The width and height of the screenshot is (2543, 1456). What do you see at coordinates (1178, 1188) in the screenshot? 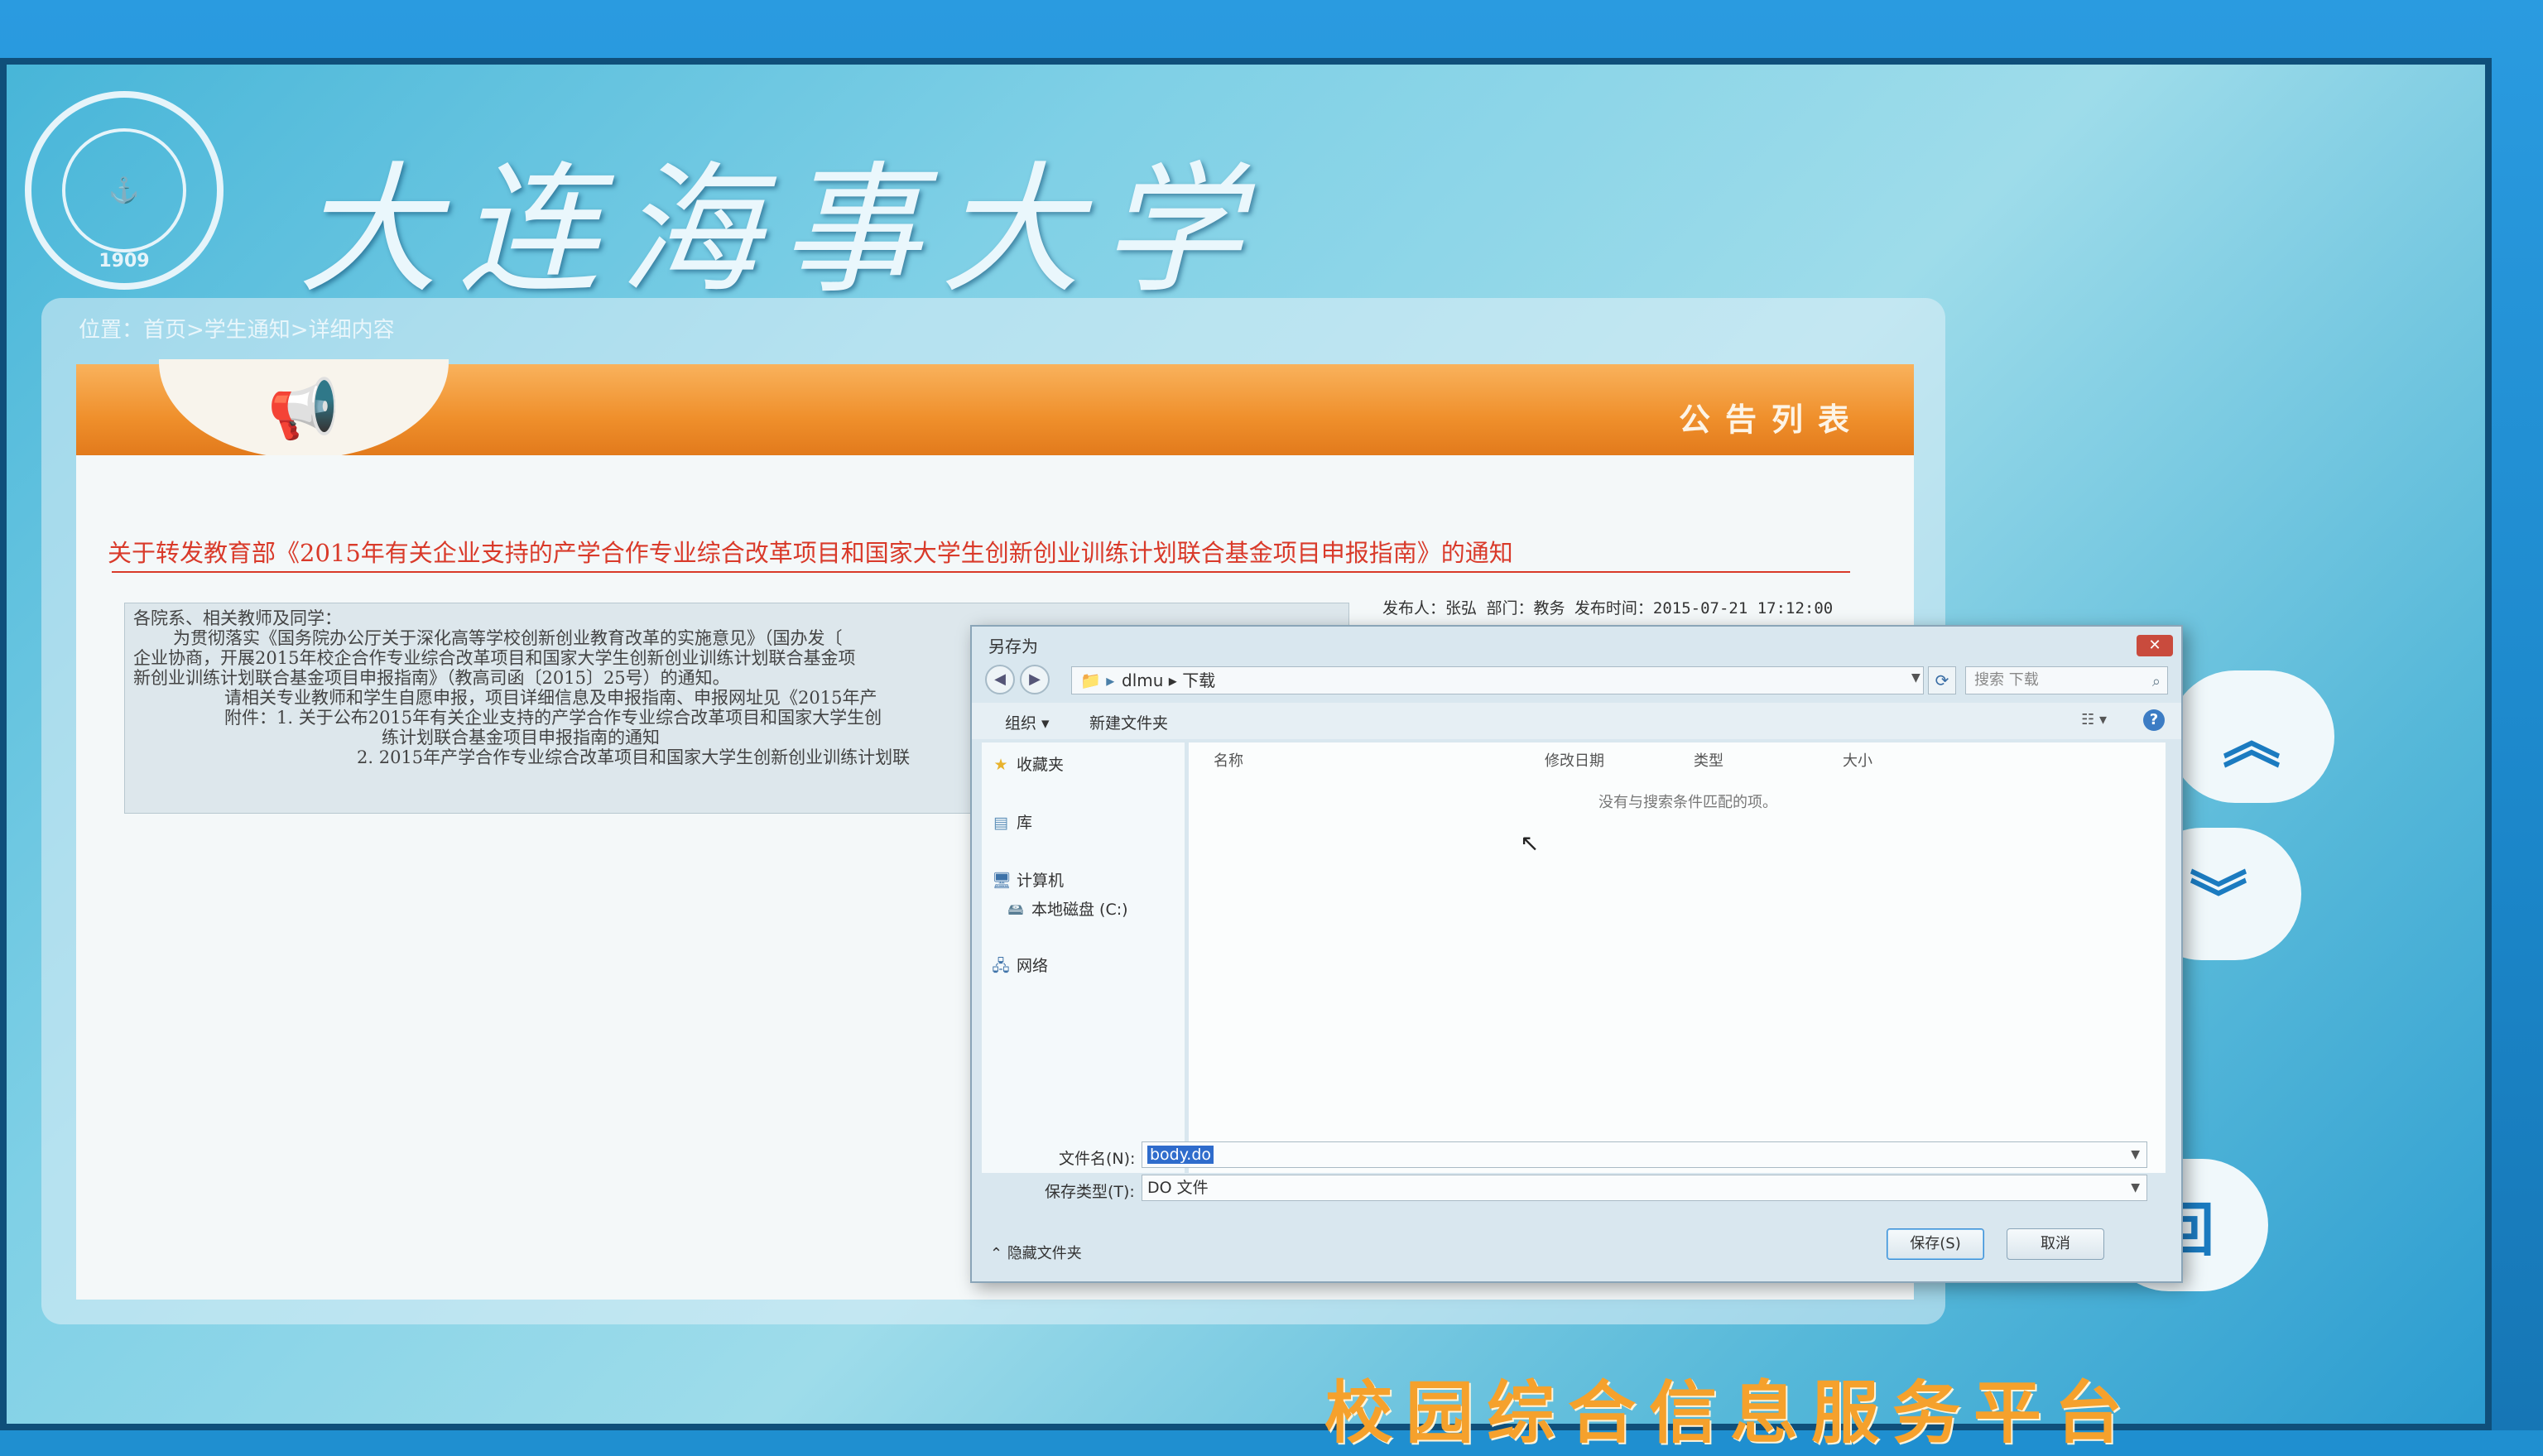
I see `filetype-value: DO 文件` at bounding box center [1178, 1188].